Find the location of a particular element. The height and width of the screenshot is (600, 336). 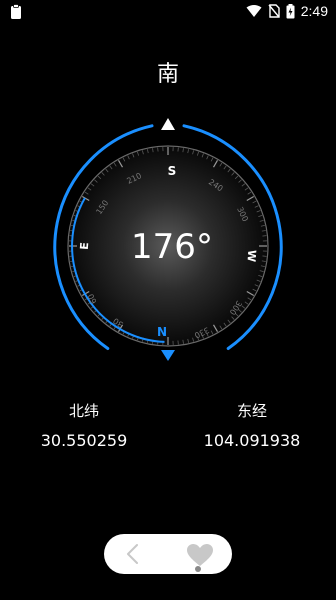

north-pointer-icon is located at coordinates (168, 124).